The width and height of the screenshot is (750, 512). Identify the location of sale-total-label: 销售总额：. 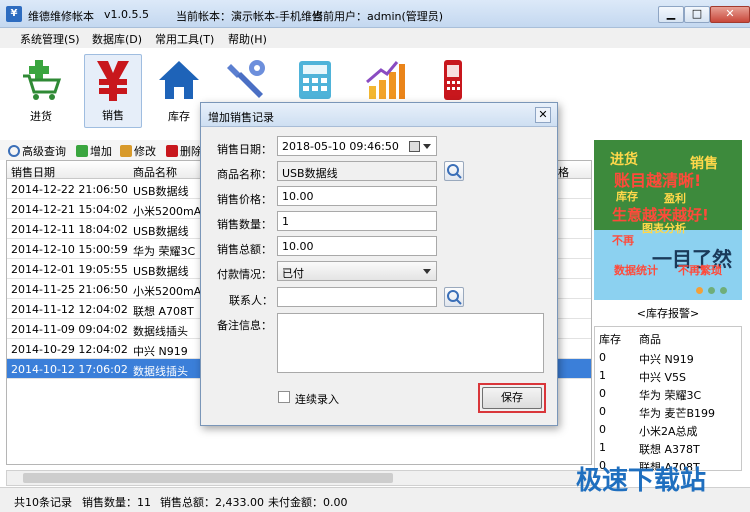
(244, 249).